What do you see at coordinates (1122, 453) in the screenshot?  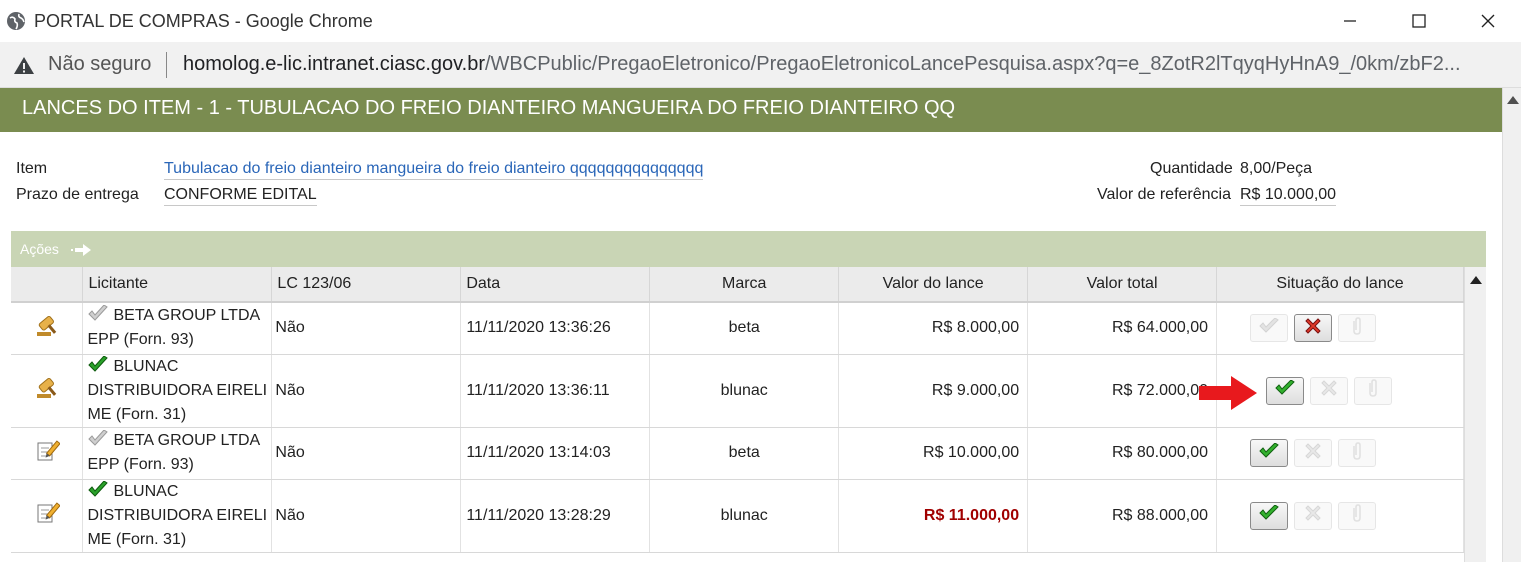 I see `valor-total-cell: R$ 80.000,00` at bounding box center [1122, 453].